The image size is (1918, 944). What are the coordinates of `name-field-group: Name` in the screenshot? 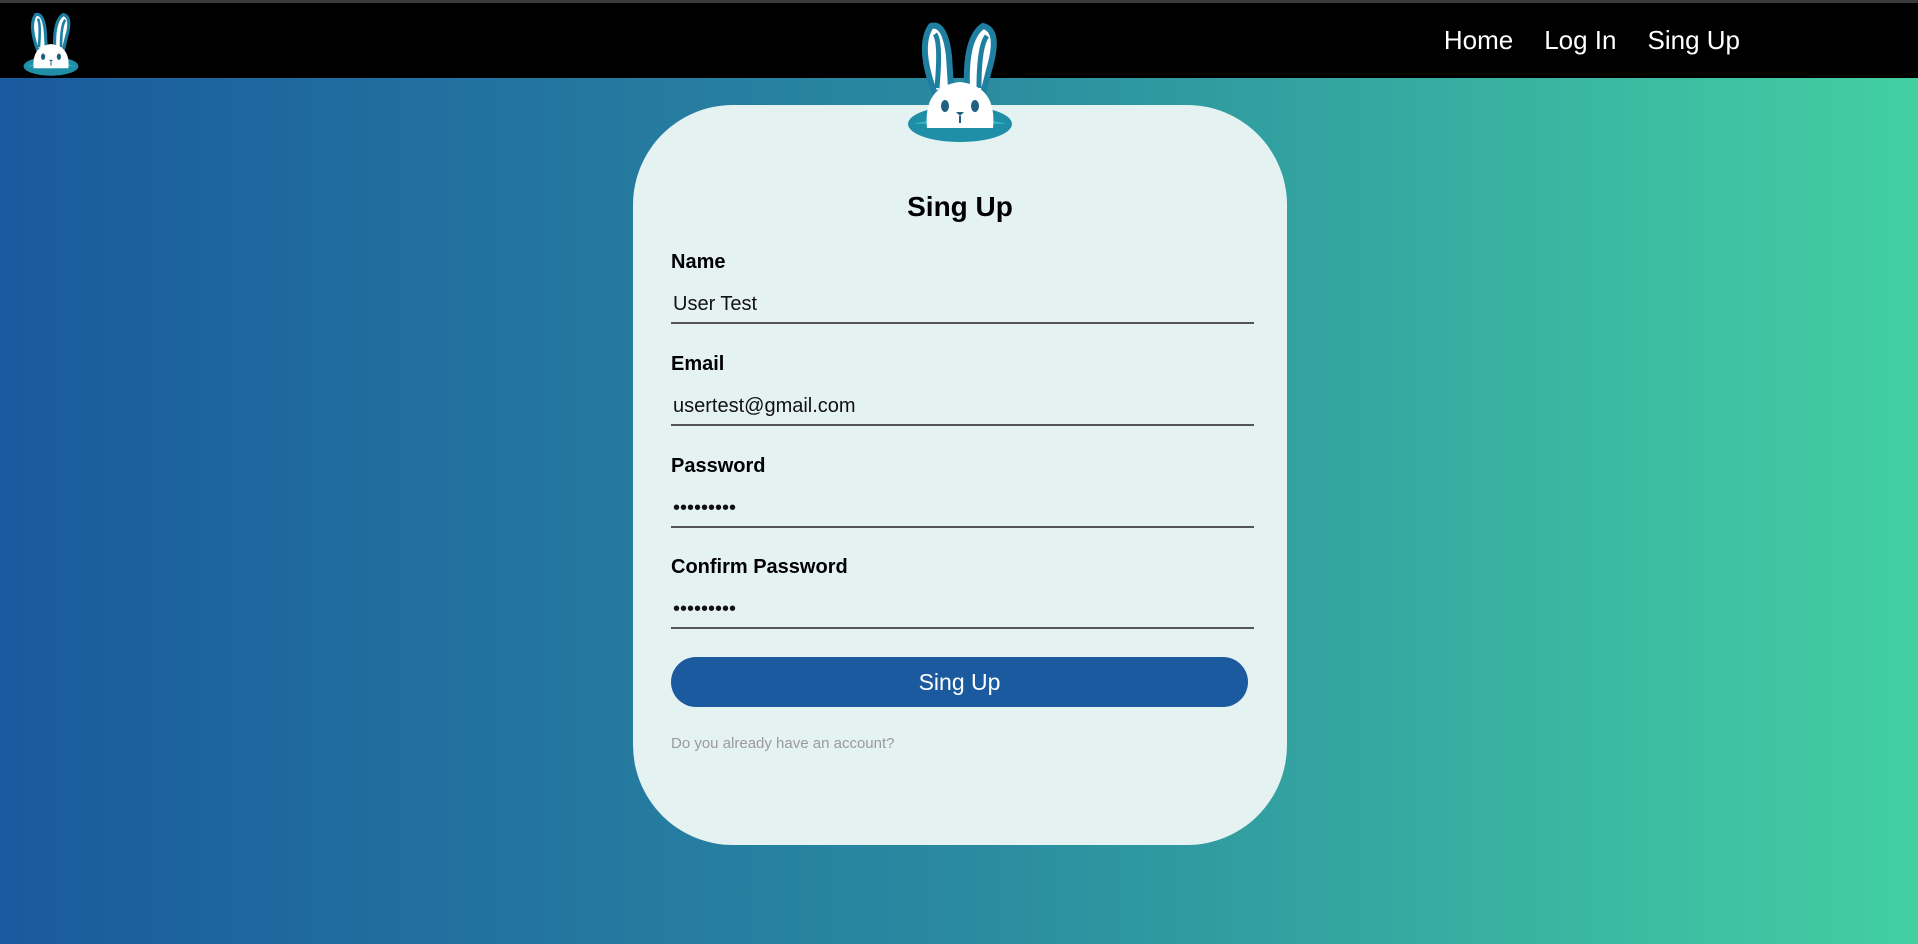 It's located at (962, 287).